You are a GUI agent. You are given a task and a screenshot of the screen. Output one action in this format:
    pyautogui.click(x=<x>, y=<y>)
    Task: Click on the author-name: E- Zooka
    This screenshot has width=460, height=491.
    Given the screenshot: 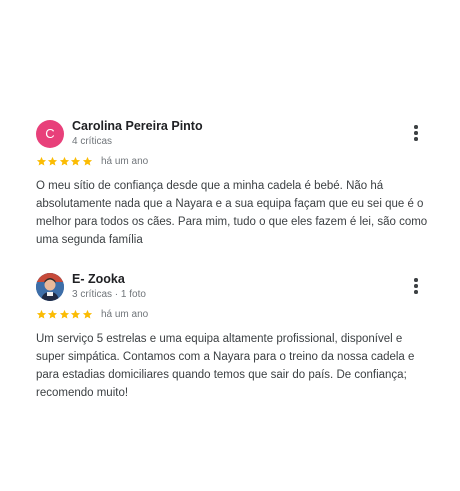 What is the action you would take?
    pyautogui.click(x=98, y=279)
    